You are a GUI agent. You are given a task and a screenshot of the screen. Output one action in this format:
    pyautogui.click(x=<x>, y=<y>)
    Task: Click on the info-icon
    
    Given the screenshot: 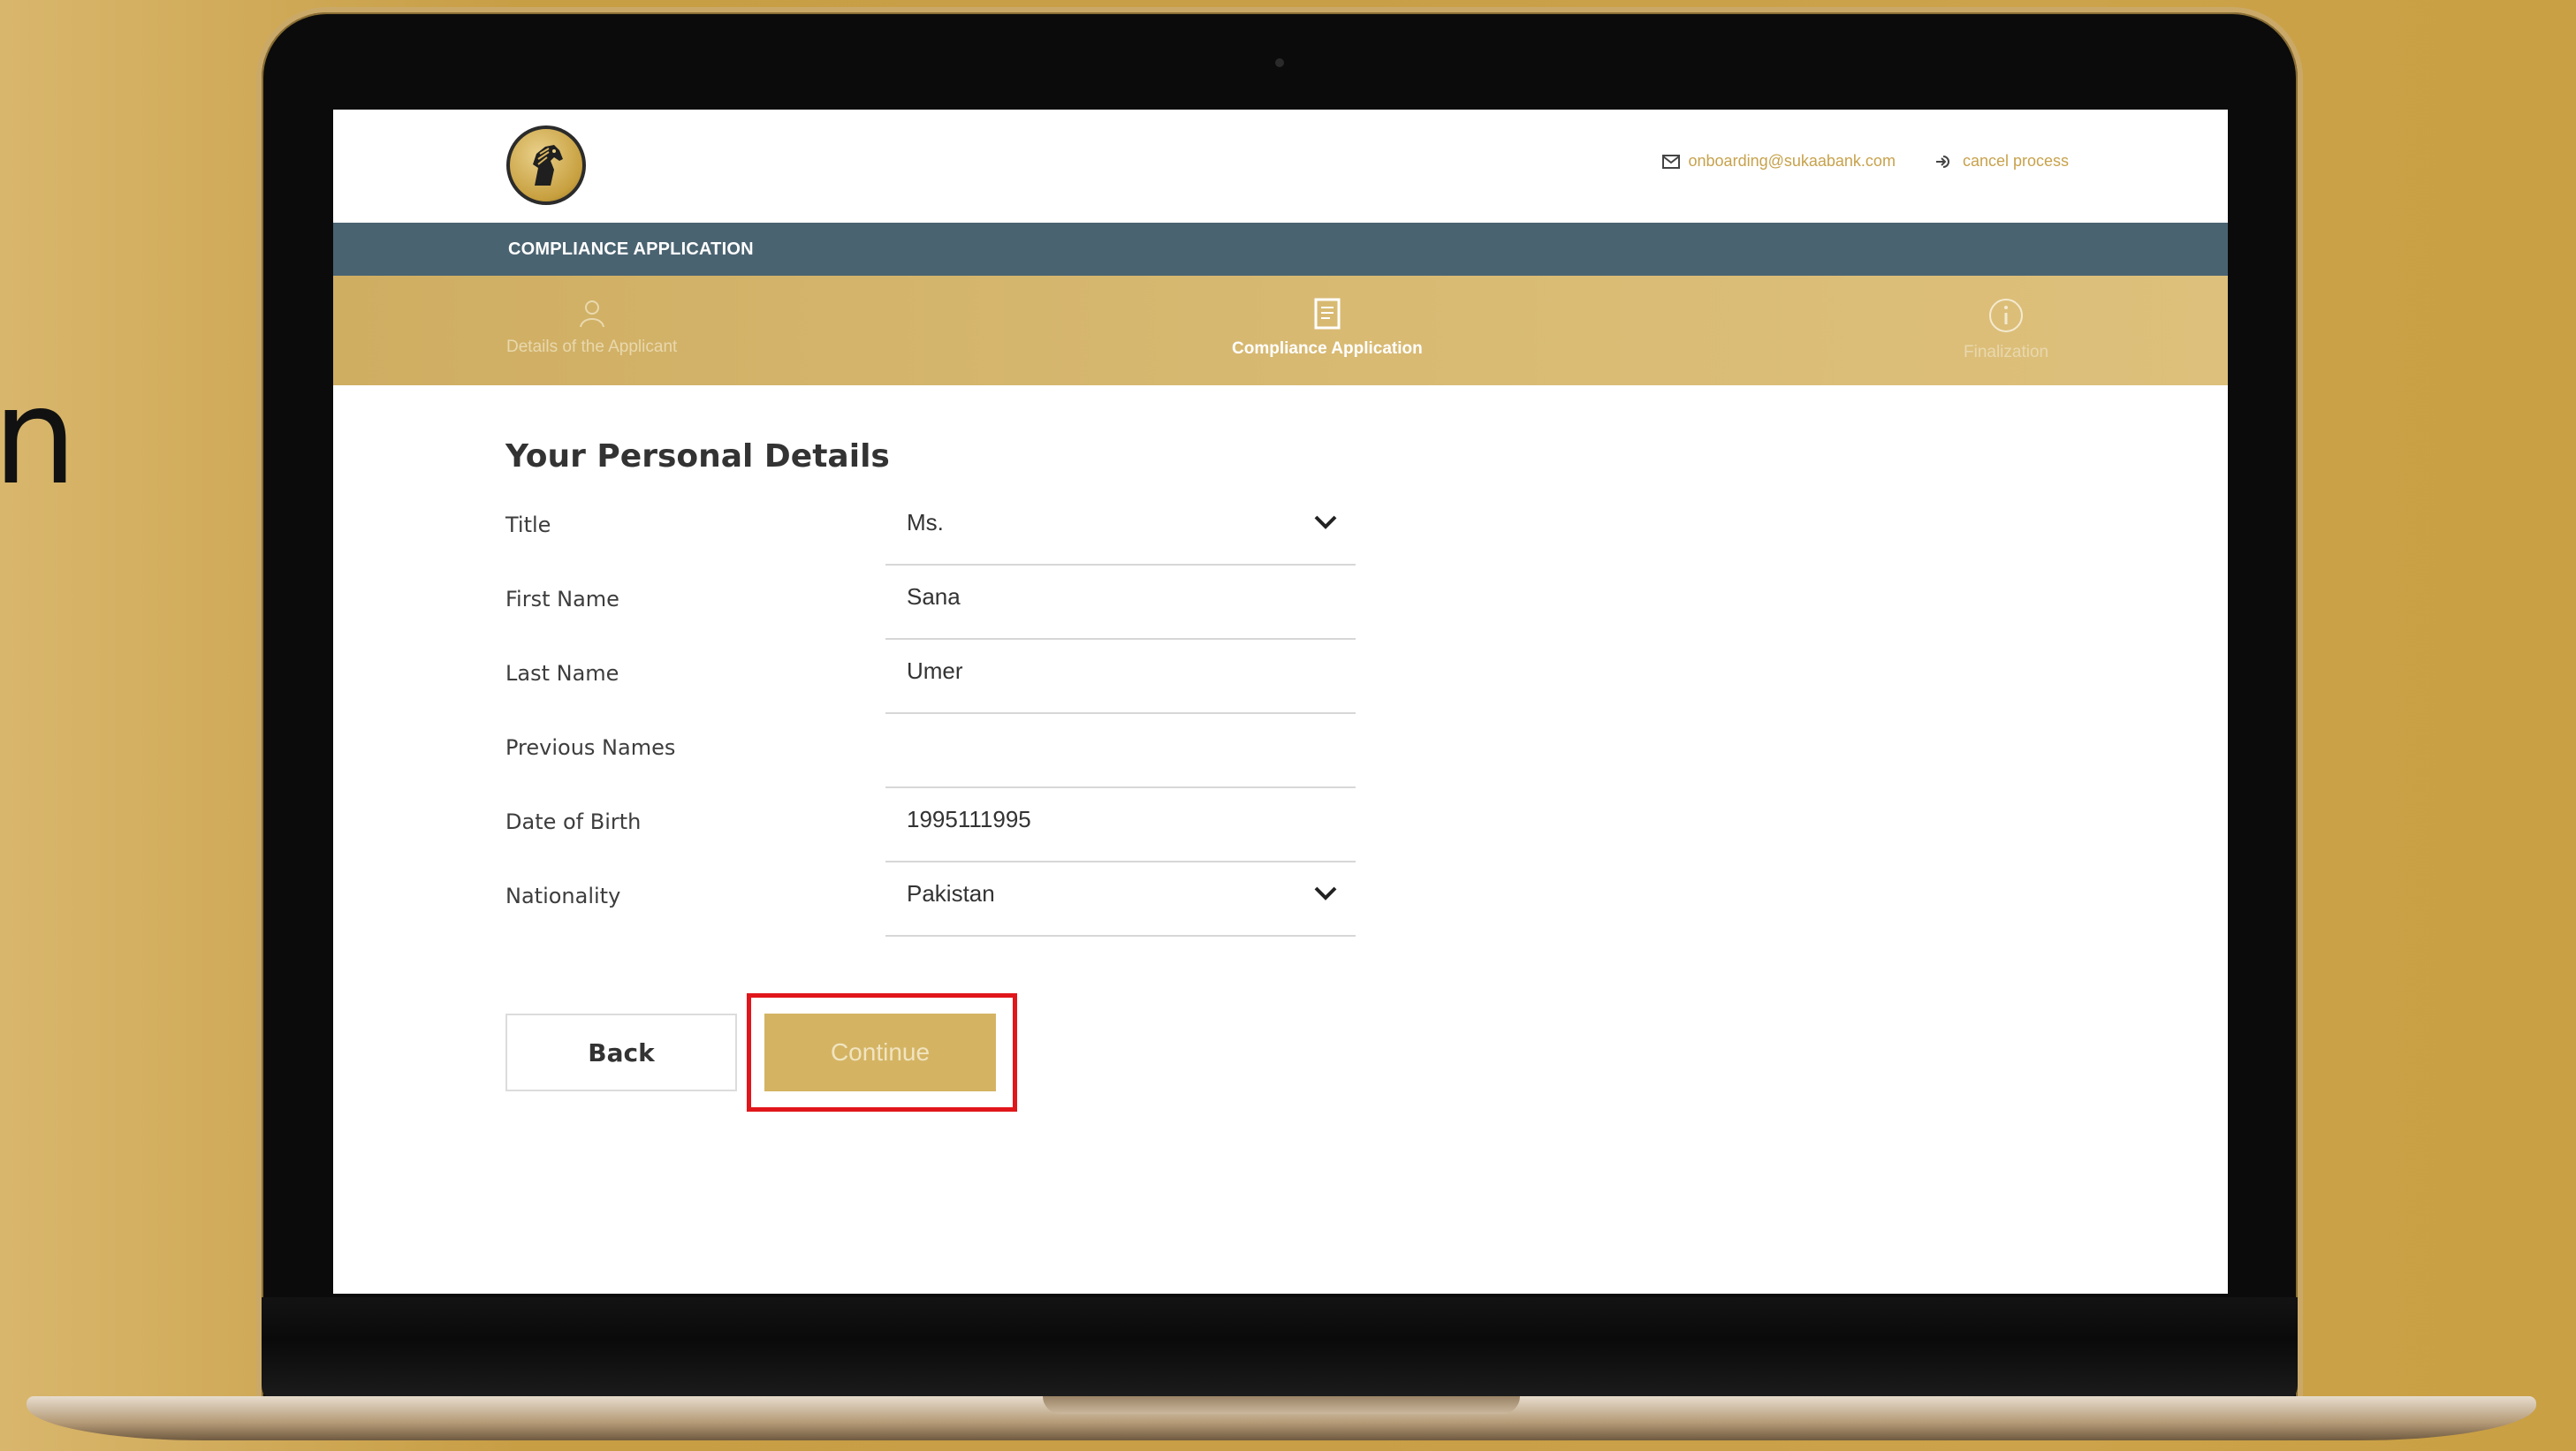 What is the action you would take?
    pyautogui.click(x=2006, y=315)
    